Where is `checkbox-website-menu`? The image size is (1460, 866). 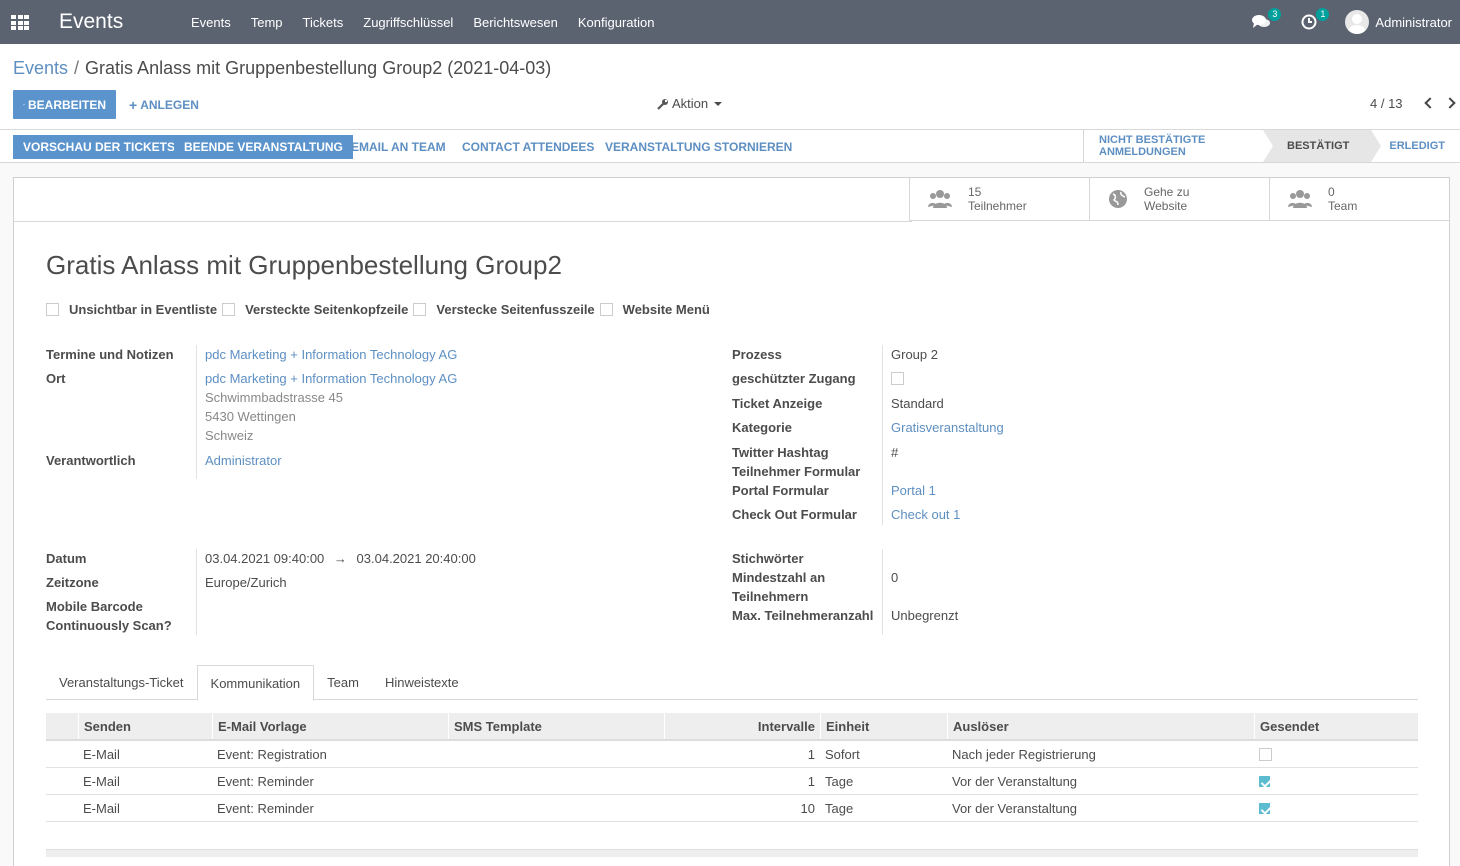 checkbox-website-menu is located at coordinates (606, 309).